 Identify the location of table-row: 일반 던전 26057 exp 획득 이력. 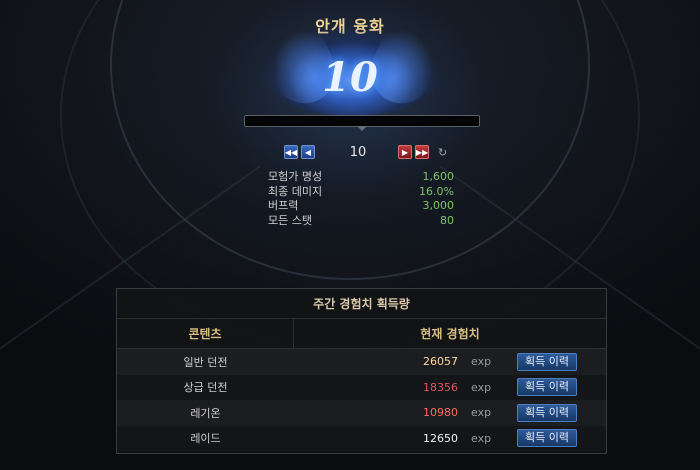
(361, 362).